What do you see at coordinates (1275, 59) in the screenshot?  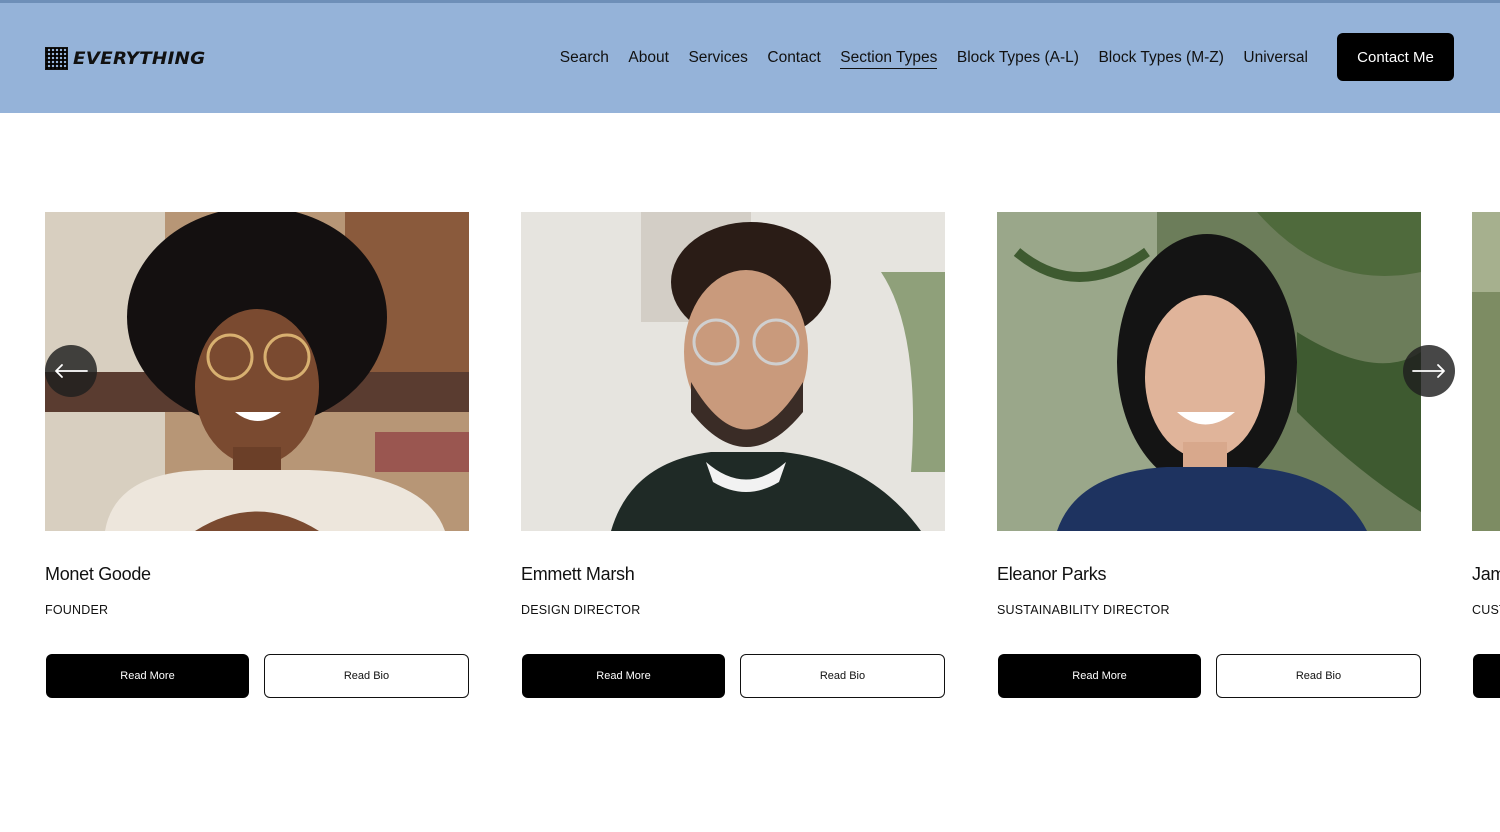 I see `nav-item-universal: Universal` at bounding box center [1275, 59].